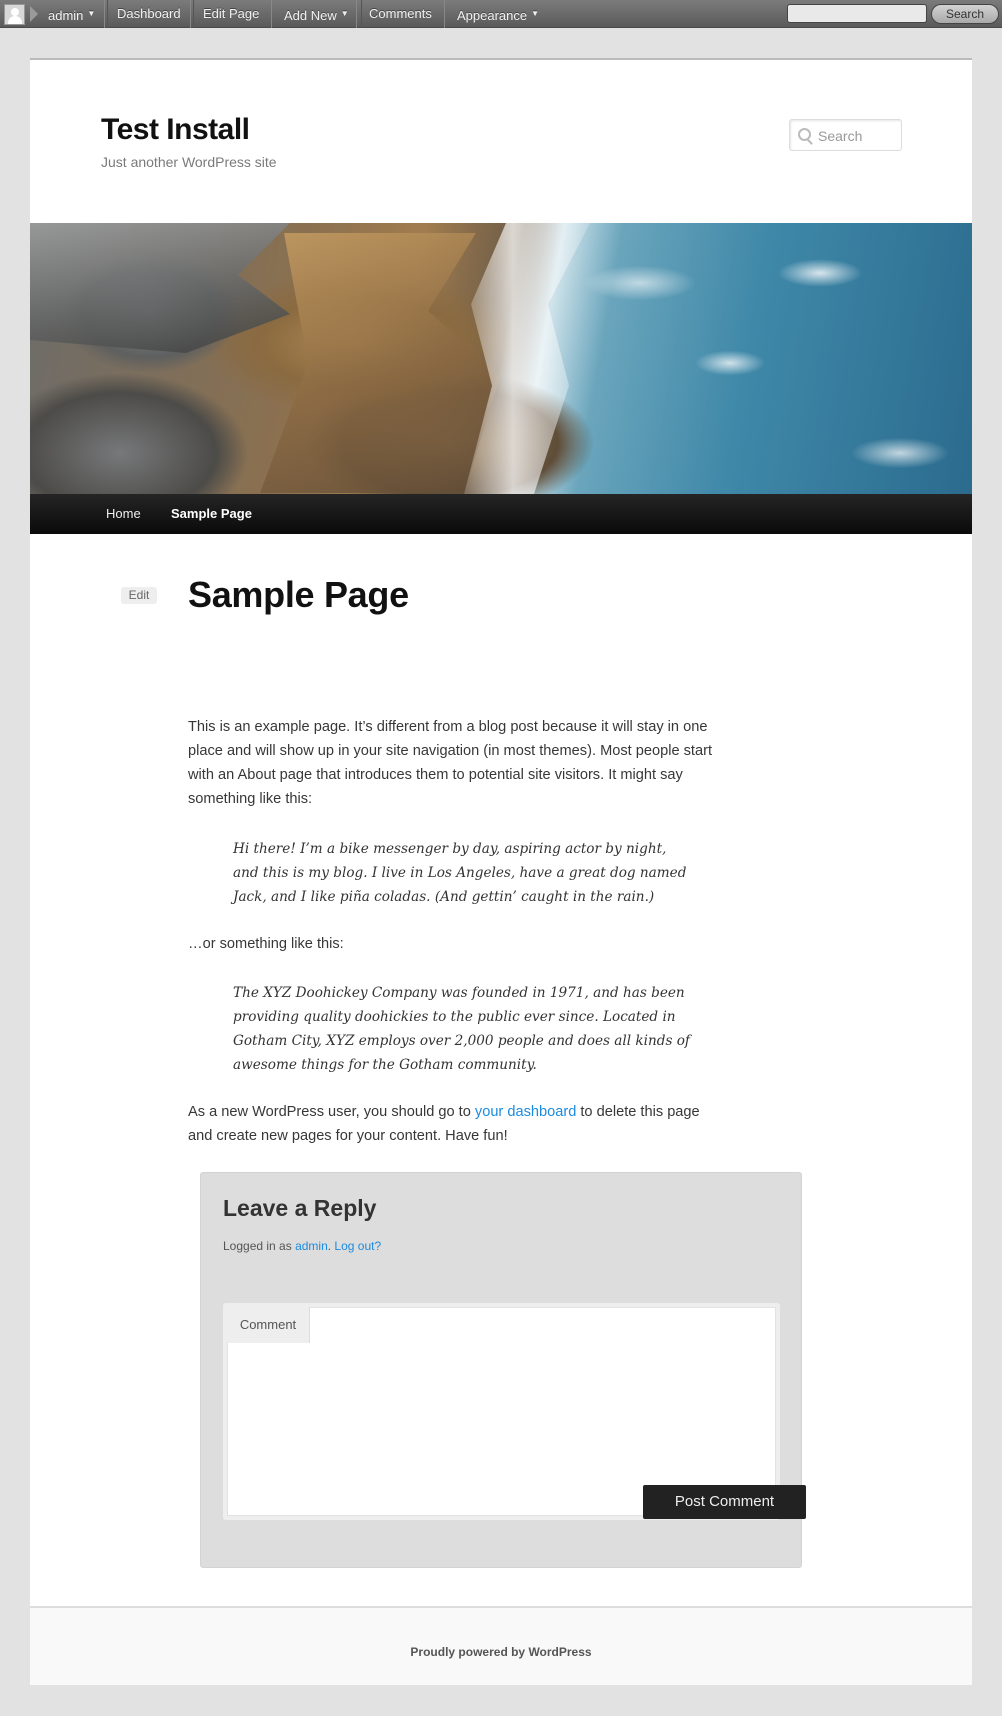 The width and height of the screenshot is (1002, 1716). What do you see at coordinates (492, 15) in the screenshot?
I see `appearance-label: Appearance` at bounding box center [492, 15].